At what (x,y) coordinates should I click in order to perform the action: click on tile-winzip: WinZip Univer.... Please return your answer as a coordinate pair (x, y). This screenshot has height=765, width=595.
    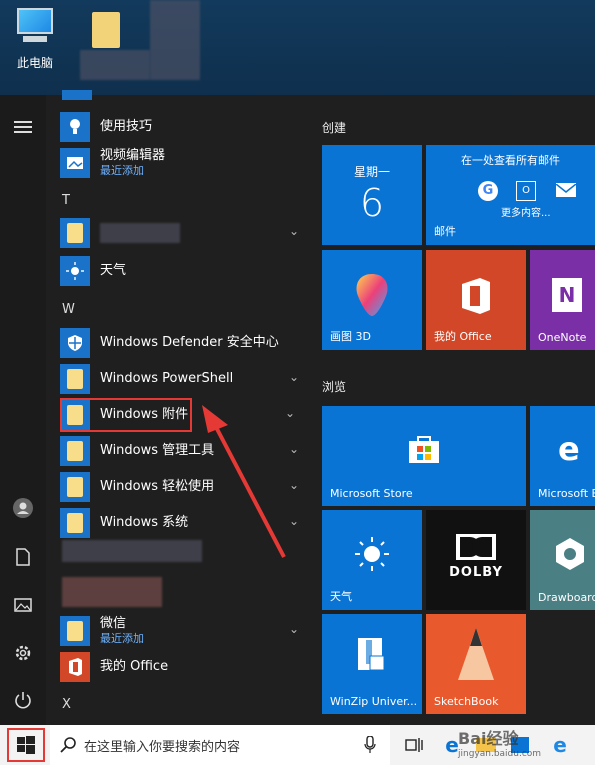
    Looking at the image, I should click on (372, 664).